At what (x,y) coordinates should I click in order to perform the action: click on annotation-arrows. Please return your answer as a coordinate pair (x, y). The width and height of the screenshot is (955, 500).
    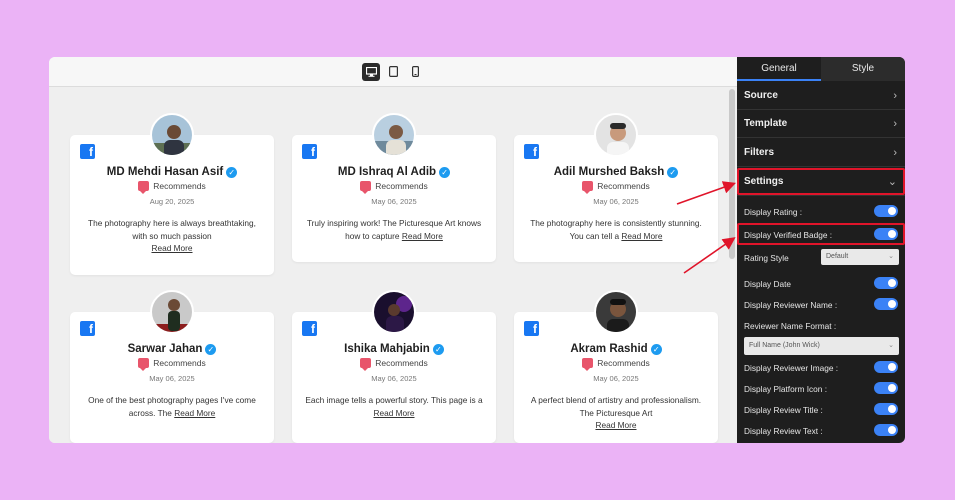
    Looking at the image, I should click on (706, 227).